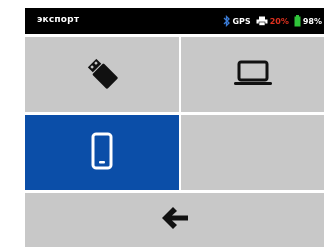  I want to click on gps-status: GPS, so click(237, 21).